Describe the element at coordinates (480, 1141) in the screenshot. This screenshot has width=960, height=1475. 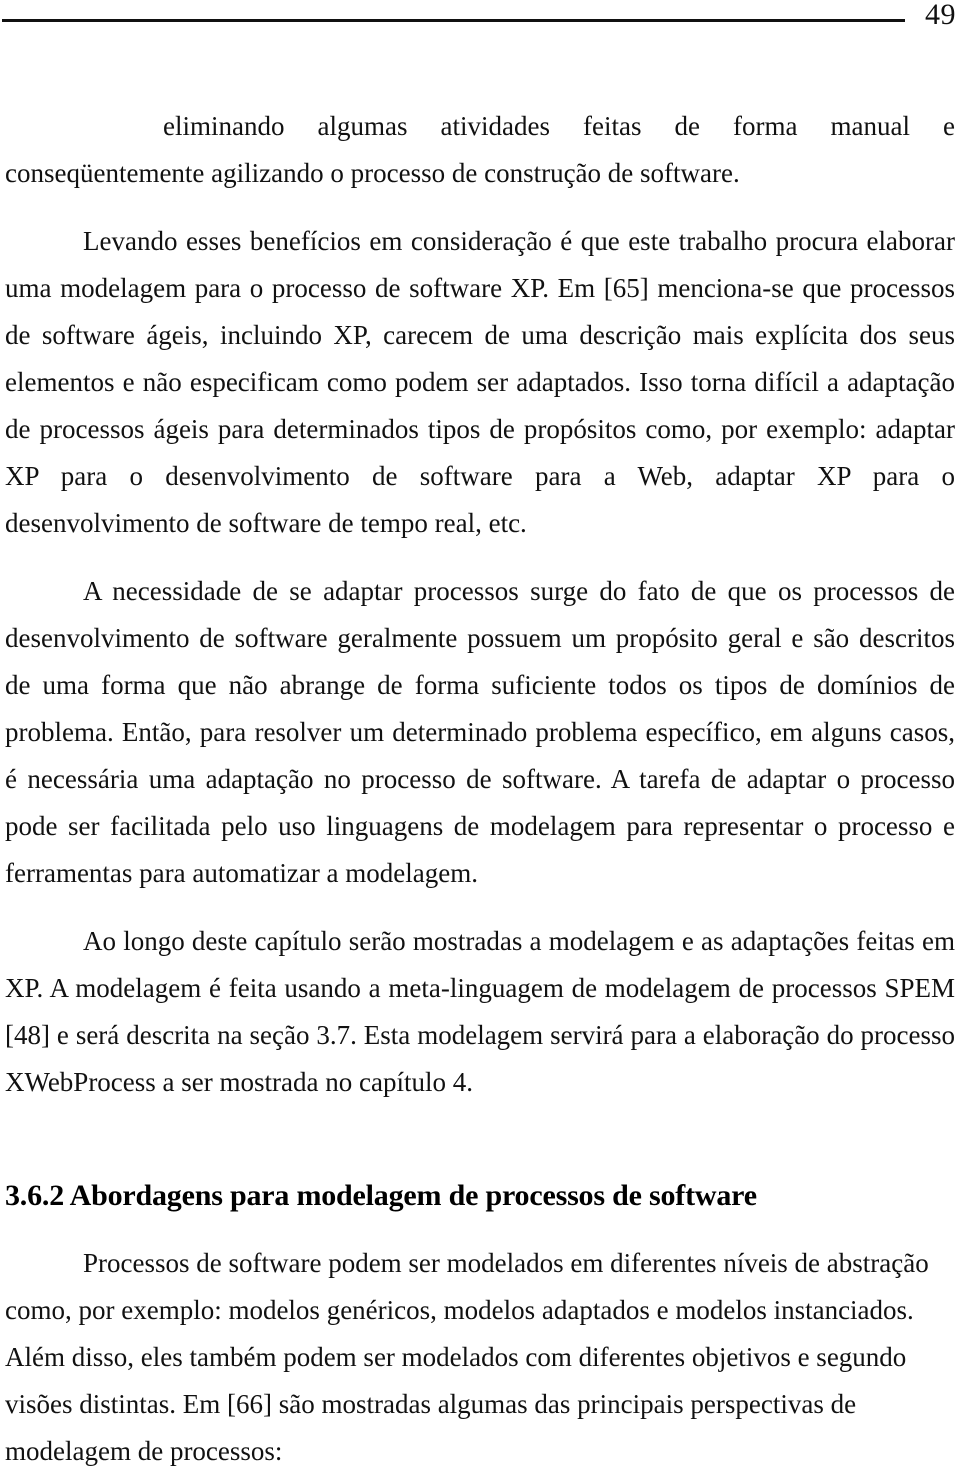
I see `heading-spacer-before` at that location.